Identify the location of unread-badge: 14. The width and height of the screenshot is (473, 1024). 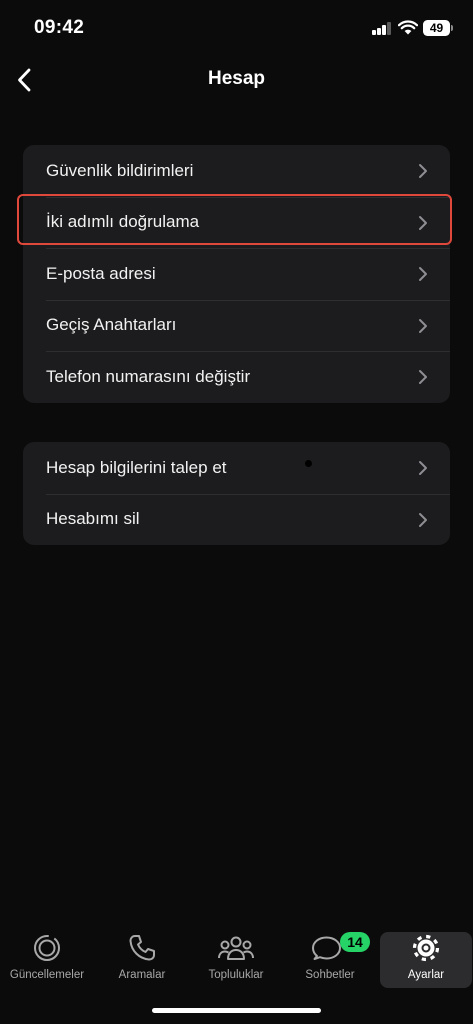
(355, 942).